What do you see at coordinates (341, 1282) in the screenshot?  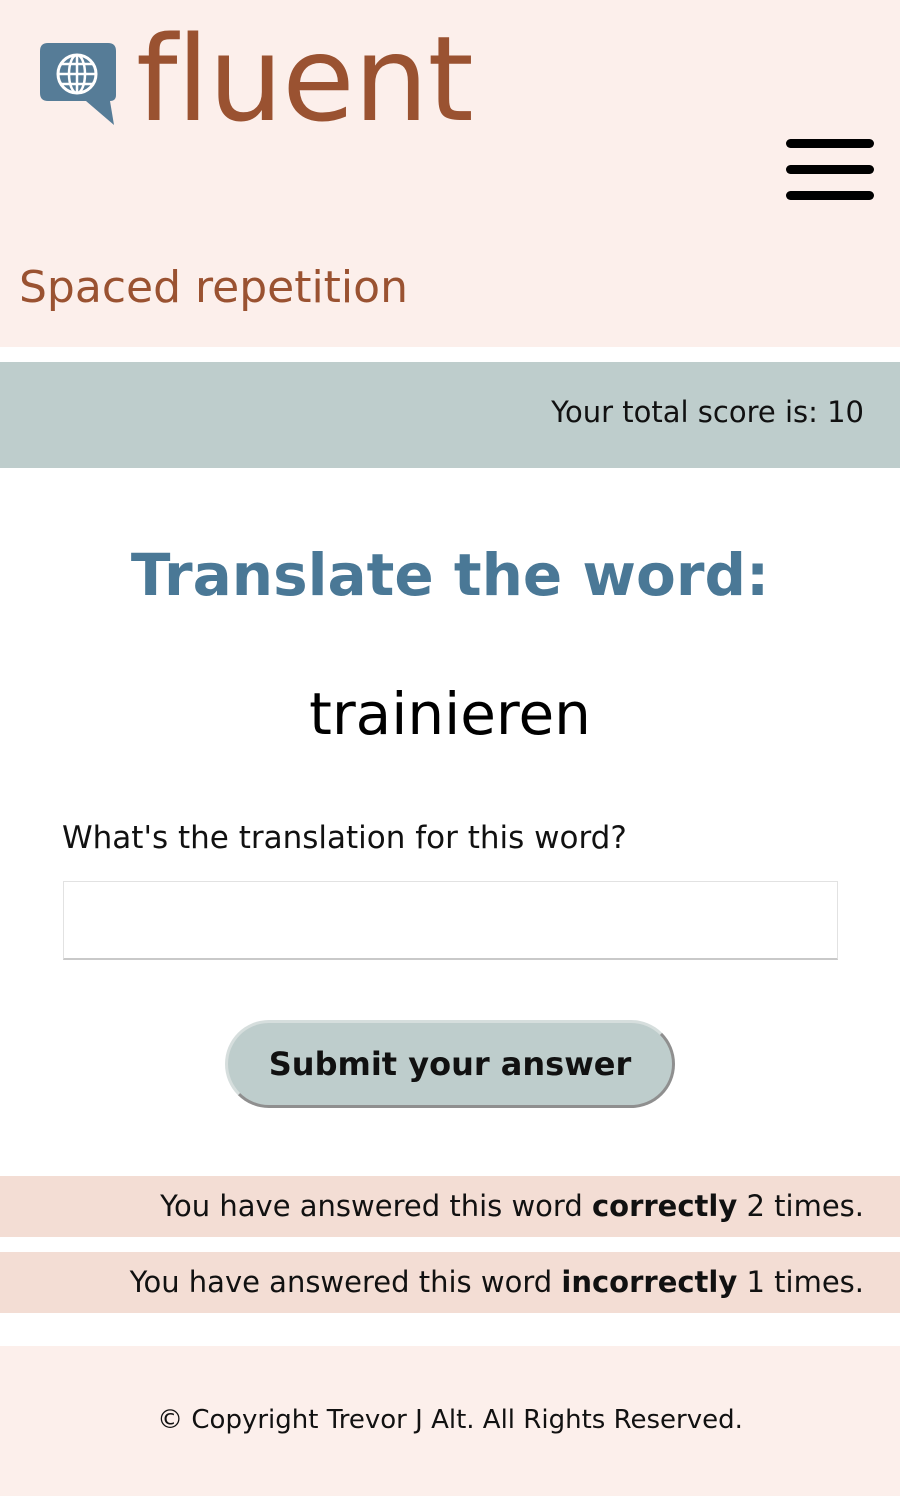 I see `incorrect-prefix: You have answered this word` at bounding box center [341, 1282].